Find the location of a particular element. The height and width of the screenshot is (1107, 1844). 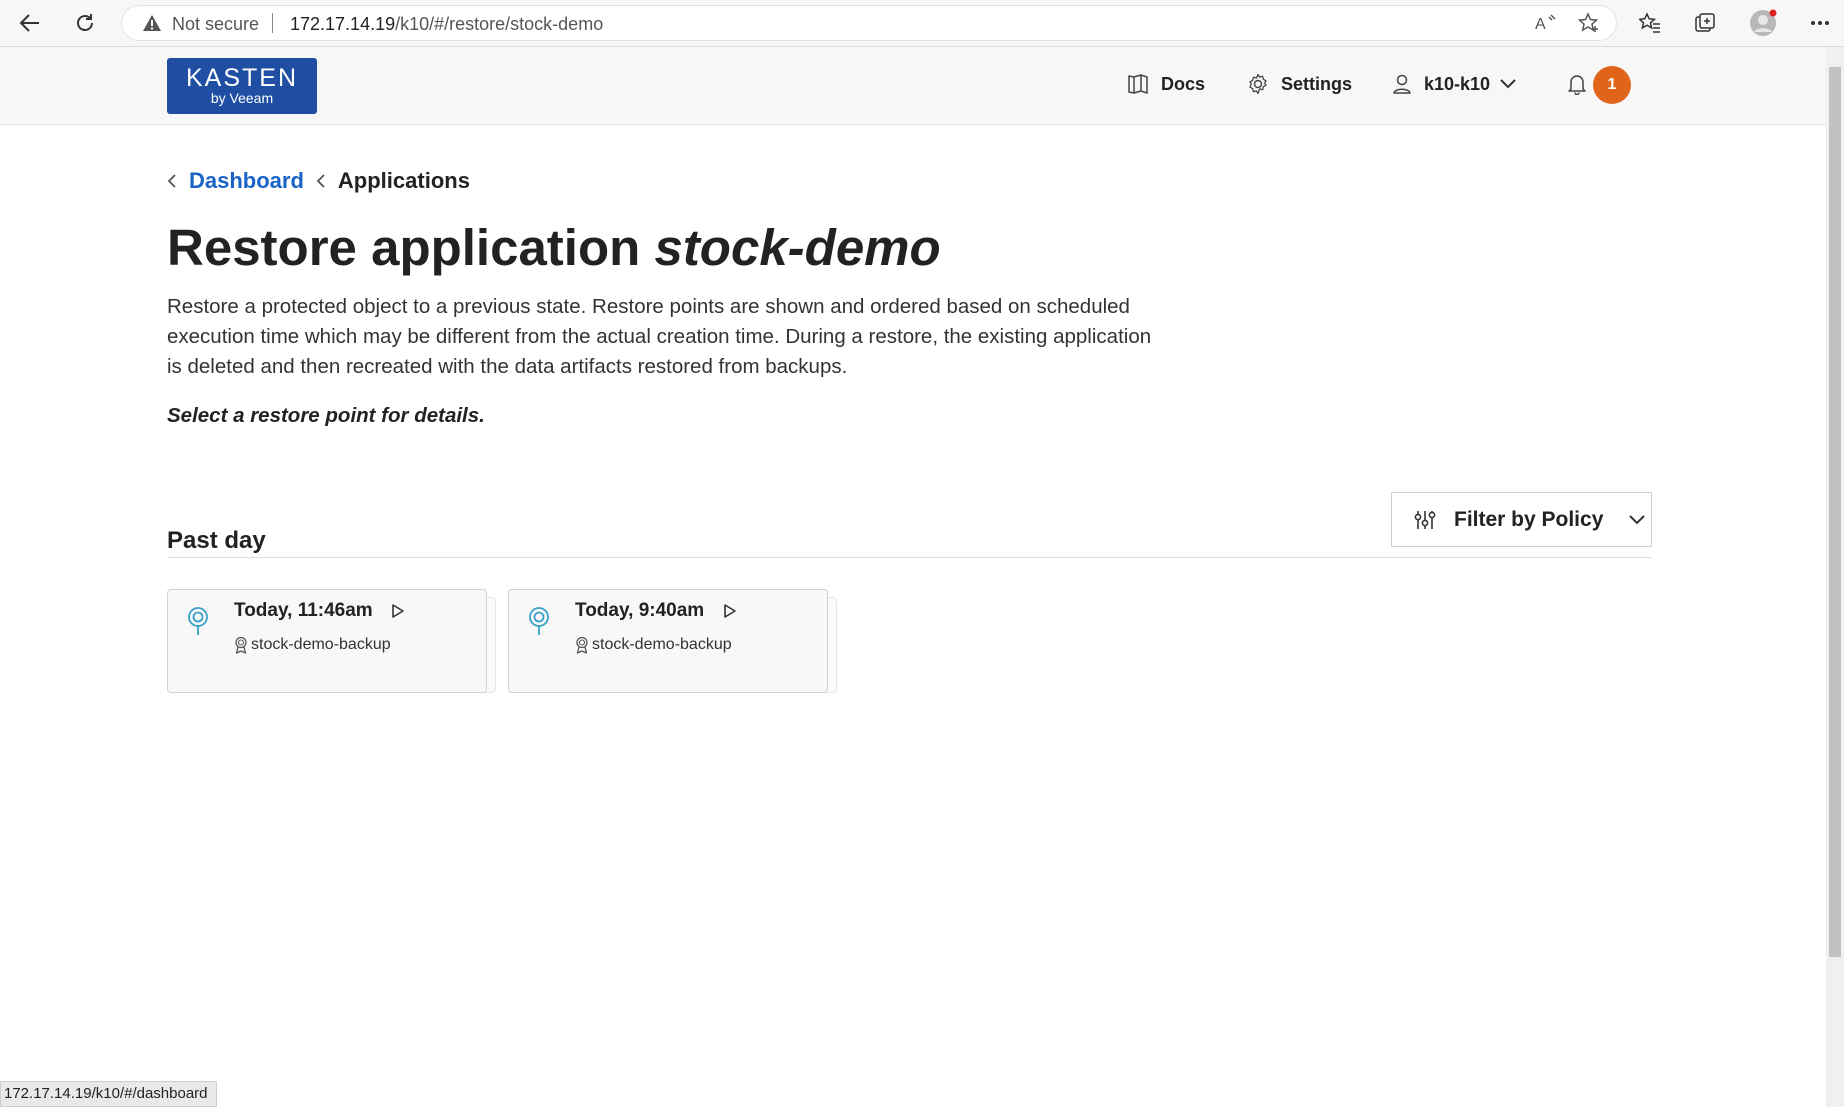

page-scrollbar is located at coordinates (1835, 577).